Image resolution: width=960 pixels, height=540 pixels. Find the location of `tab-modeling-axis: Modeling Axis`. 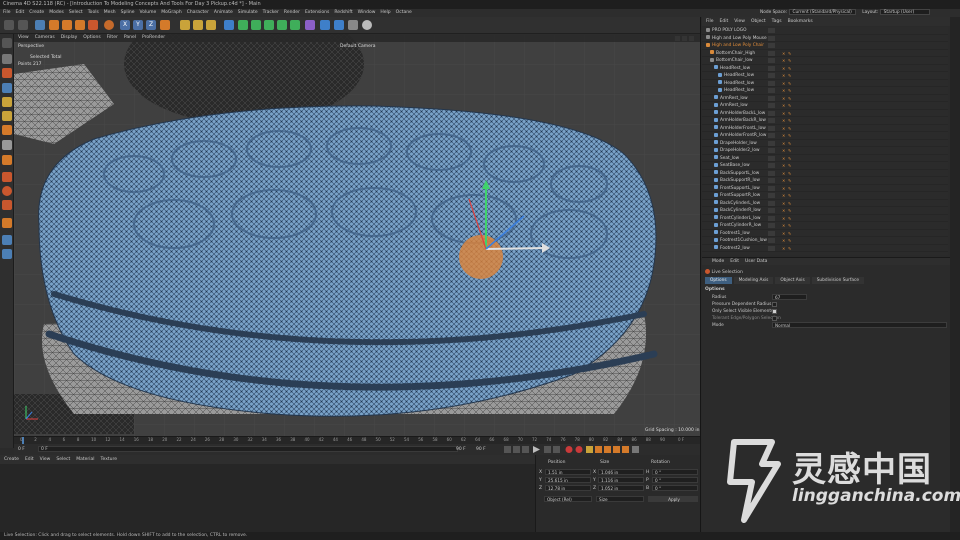

tab-modeling-axis: Modeling Axis is located at coordinates (753, 280).